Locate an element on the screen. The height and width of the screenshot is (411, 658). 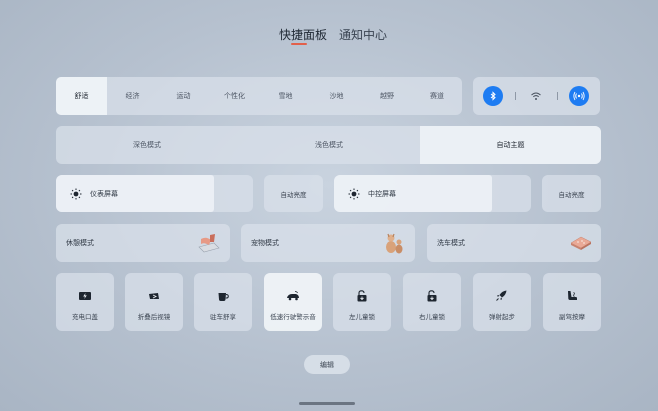
scene-rest-mode: 休憩模式 is located at coordinates (143, 243).